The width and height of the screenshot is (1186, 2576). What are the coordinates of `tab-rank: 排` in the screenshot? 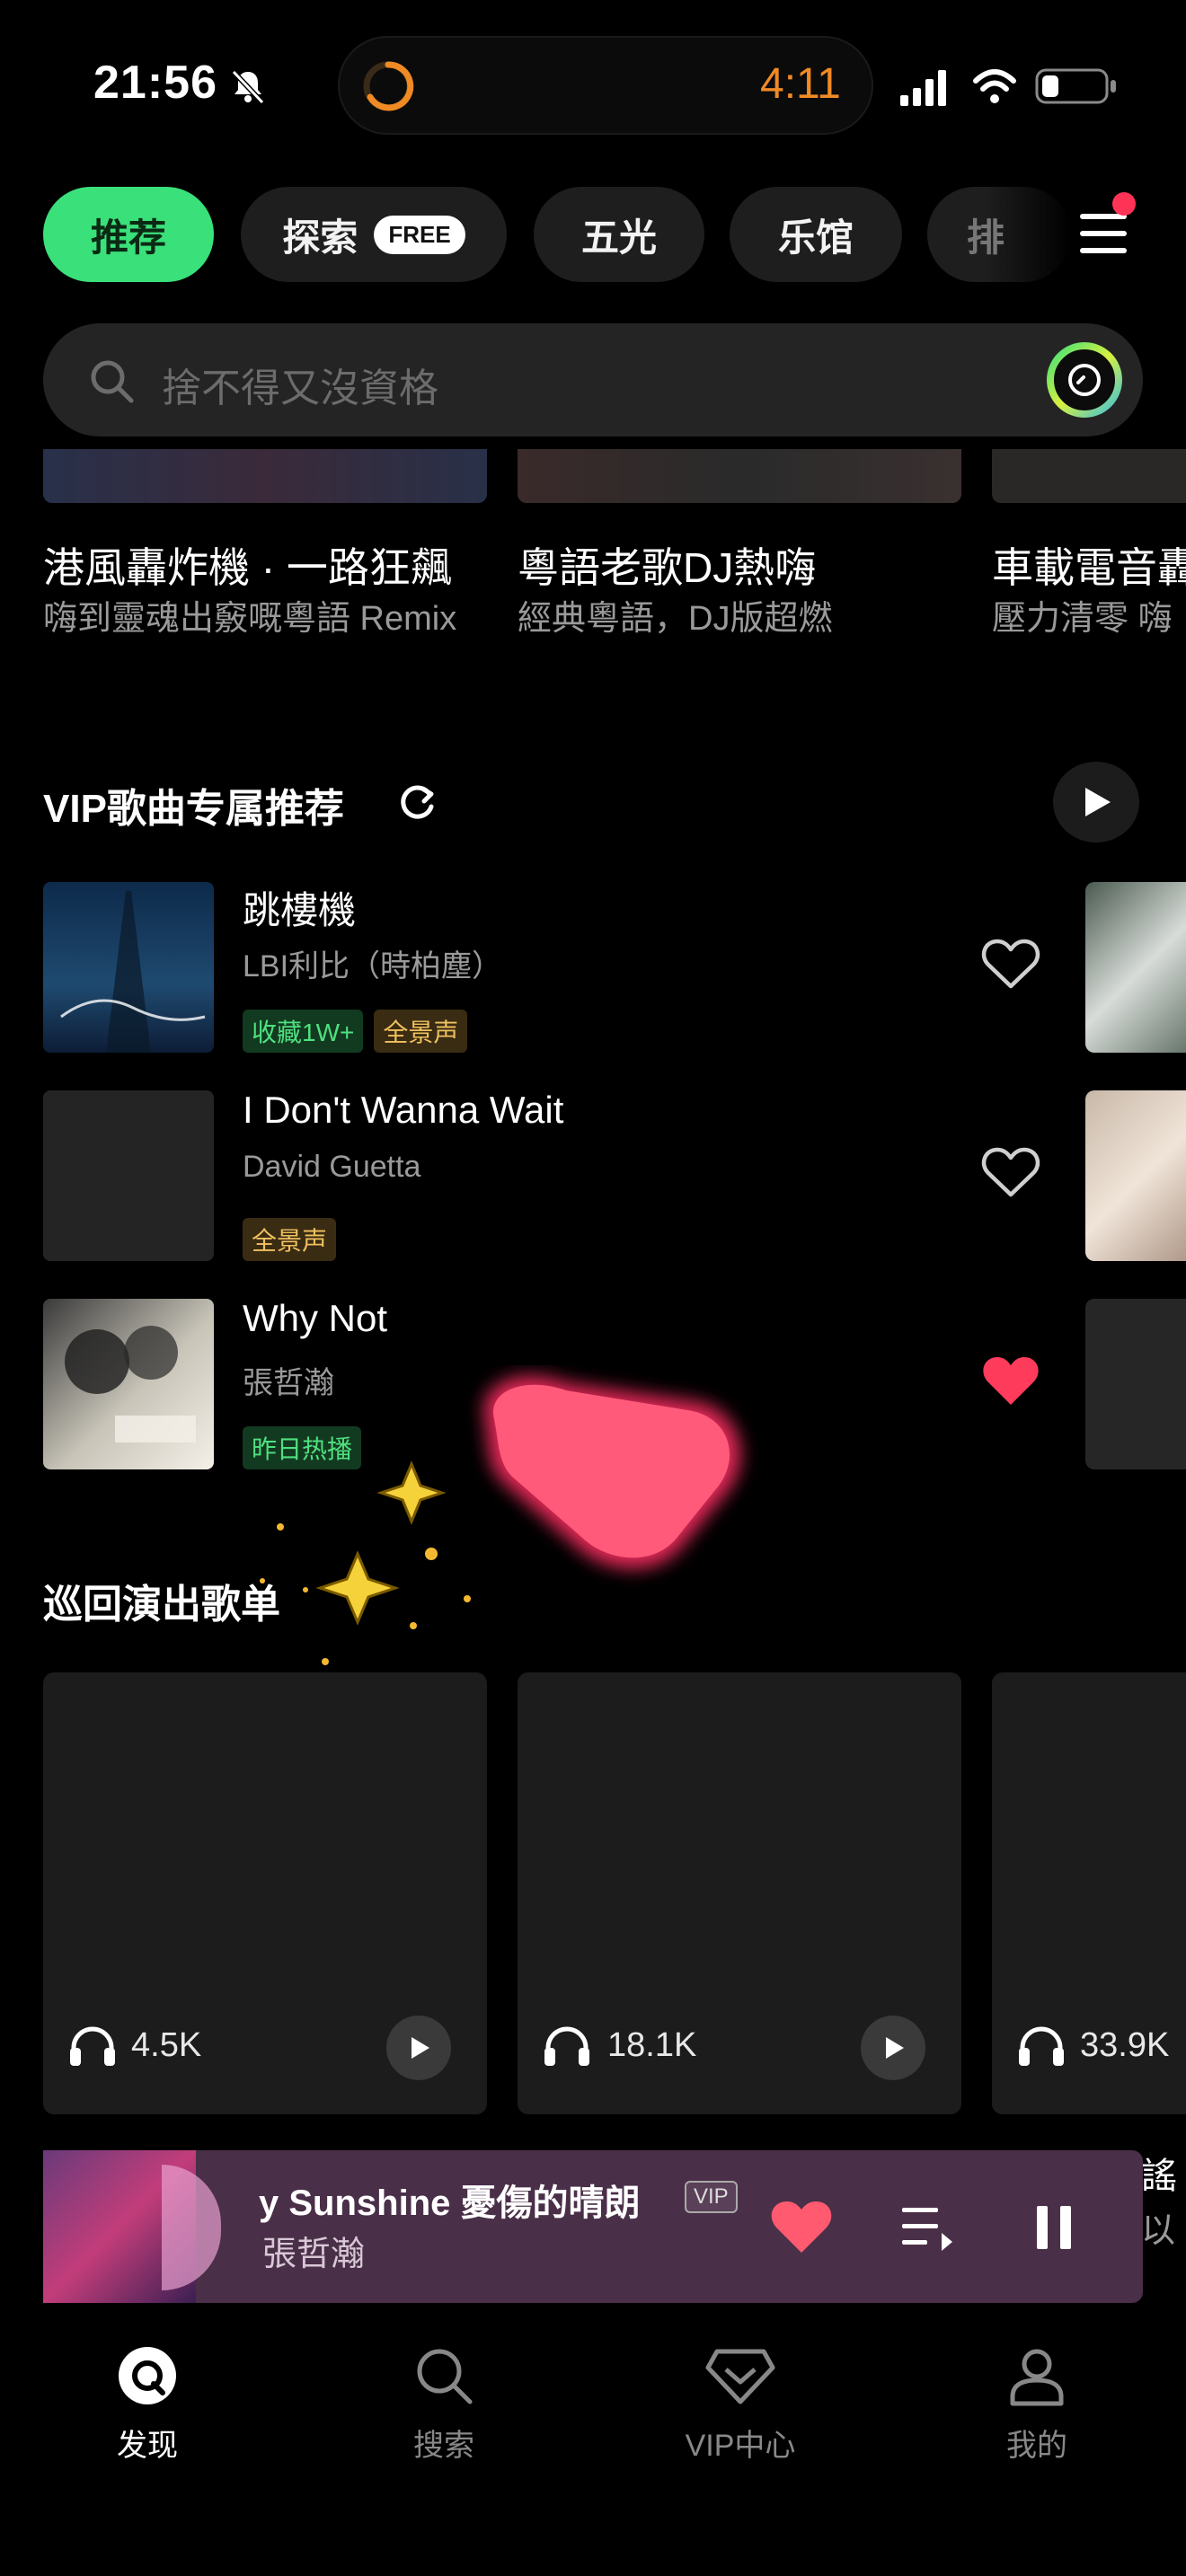 It's located at (999, 234).